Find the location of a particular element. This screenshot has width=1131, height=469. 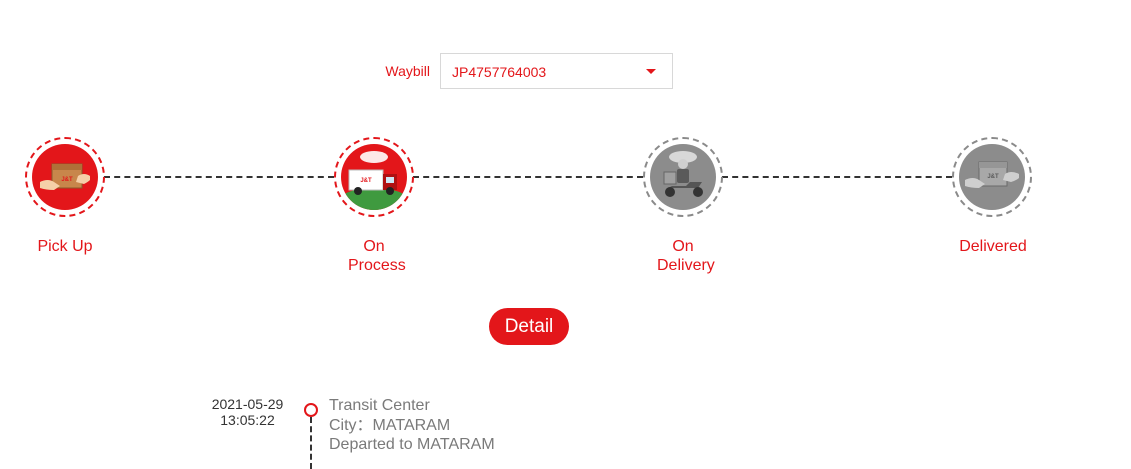

step-label-on-process: On Process is located at coordinates (377, 256).